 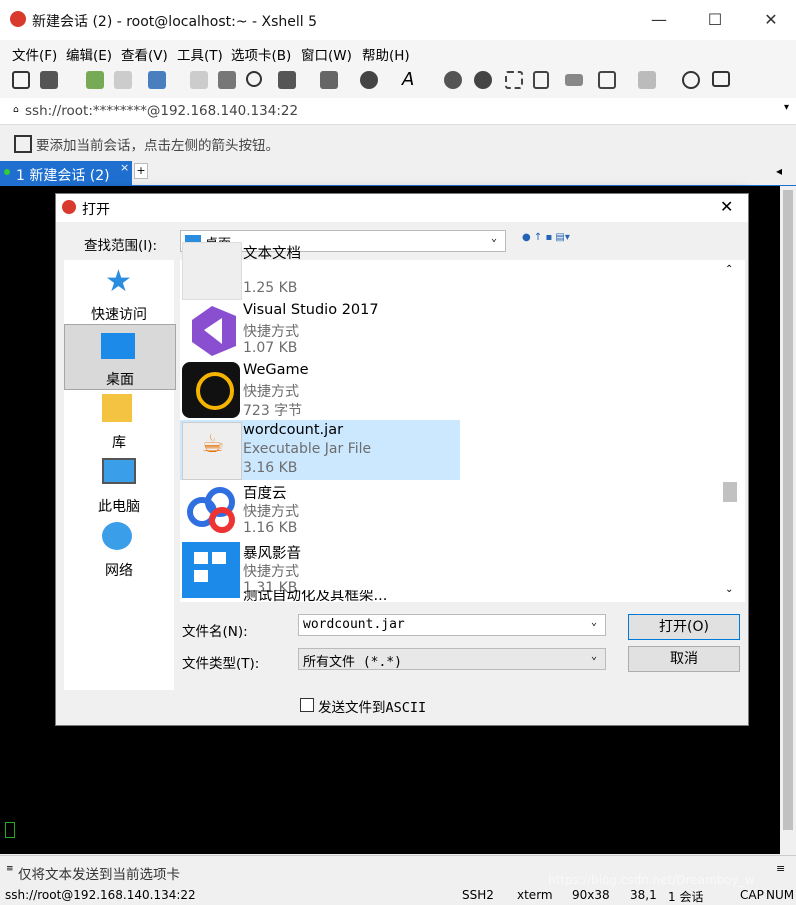 What do you see at coordinates (691, 80) in the screenshot?
I see `help-icon` at bounding box center [691, 80].